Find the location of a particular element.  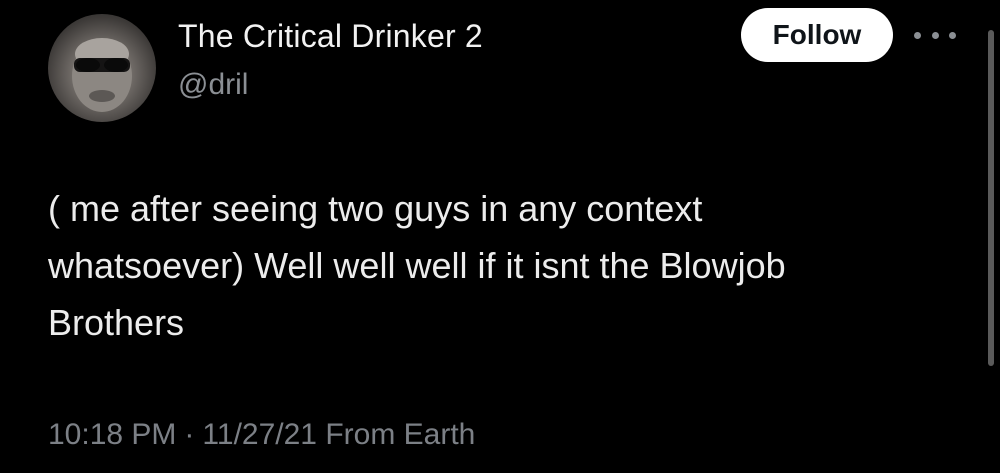

user-handle: @dril is located at coordinates (213, 85).